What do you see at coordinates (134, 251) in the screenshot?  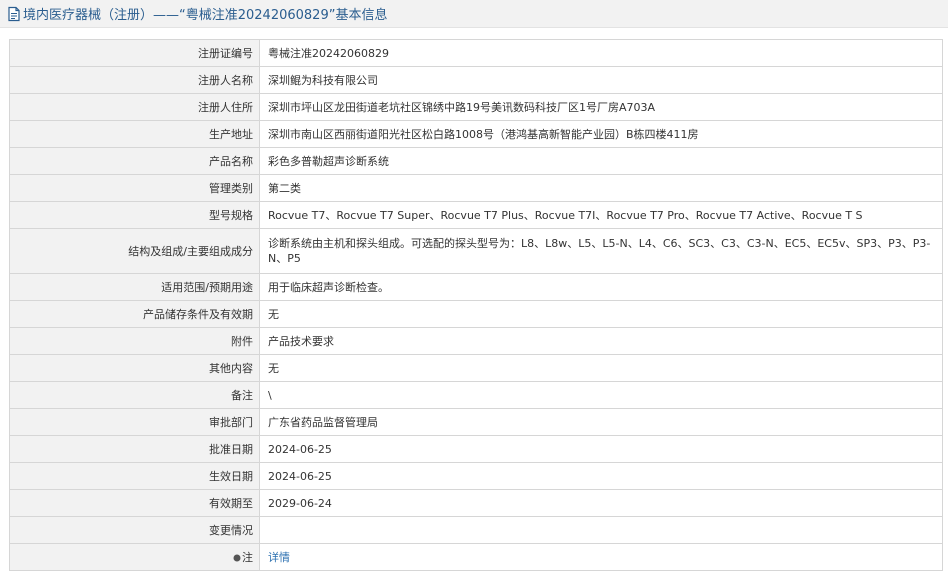 I see `row-label: 结构及组成/主要组成成分` at bounding box center [134, 251].